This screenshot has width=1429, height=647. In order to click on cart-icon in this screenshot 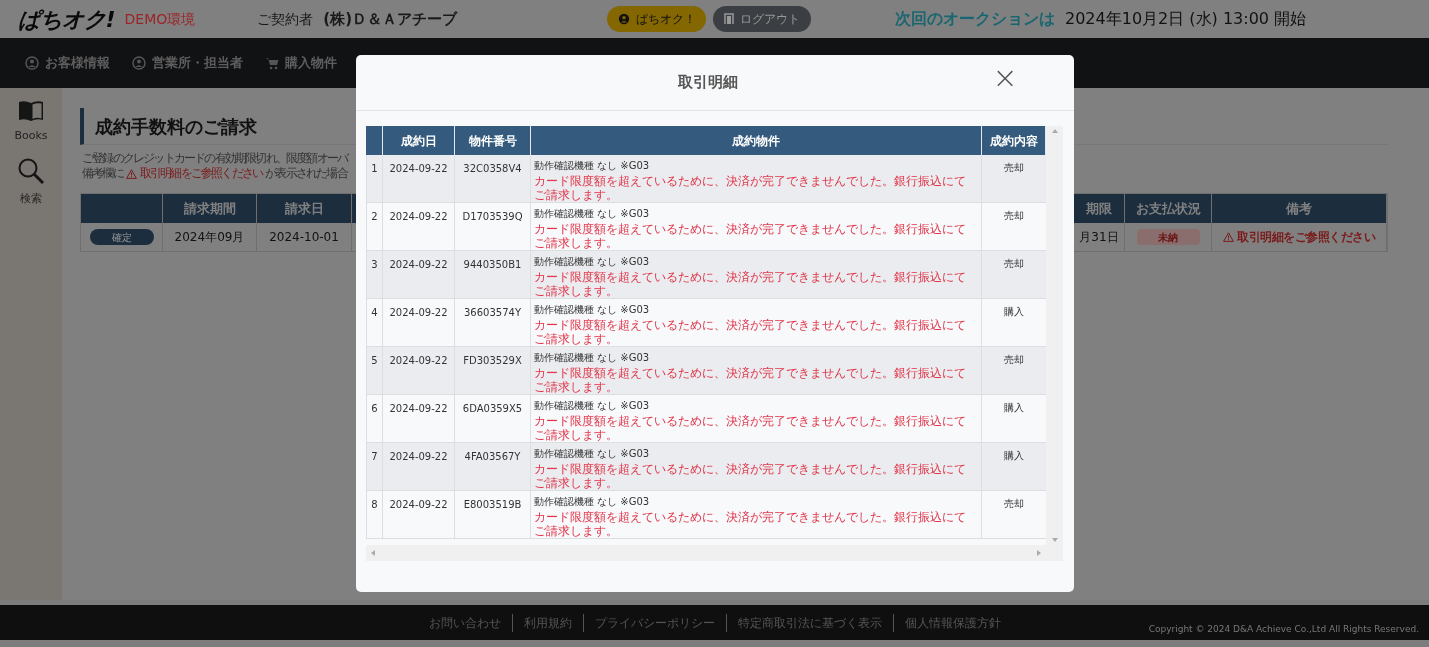, I will do `click(272, 63)`.